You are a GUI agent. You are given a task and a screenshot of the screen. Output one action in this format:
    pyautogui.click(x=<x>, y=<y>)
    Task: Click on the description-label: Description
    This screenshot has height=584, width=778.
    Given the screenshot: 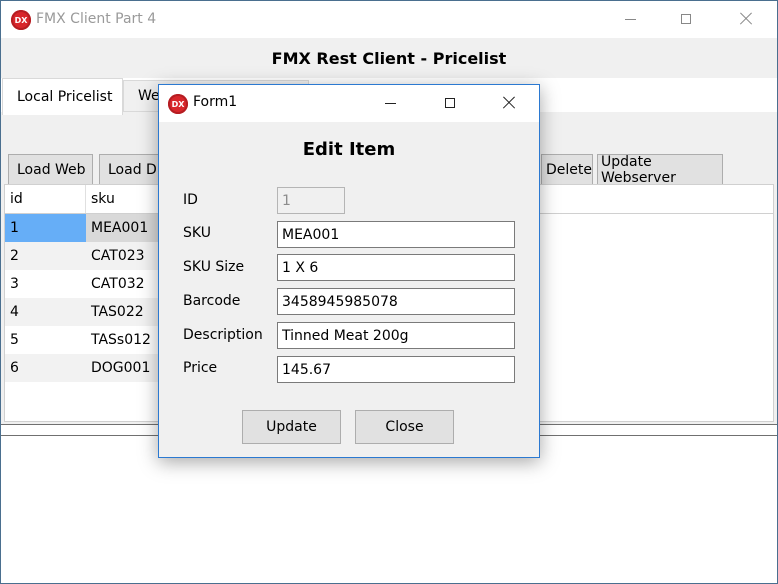 What is the action you would take?
    pyautogui.click(x=223, y=335)
    